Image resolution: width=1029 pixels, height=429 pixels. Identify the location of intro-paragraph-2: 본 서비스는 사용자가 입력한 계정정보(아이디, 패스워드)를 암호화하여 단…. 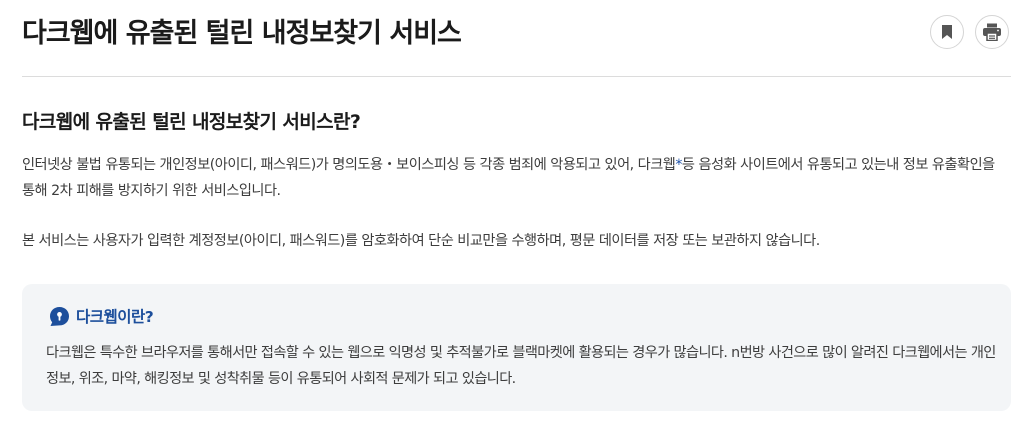
(421, 241).